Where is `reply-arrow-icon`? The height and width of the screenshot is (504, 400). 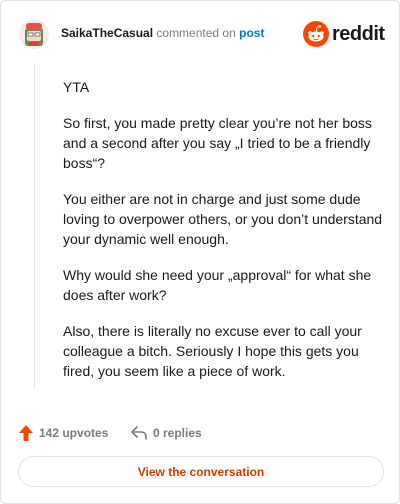
reply-arrow-icon is located at coordinates (139, 433).